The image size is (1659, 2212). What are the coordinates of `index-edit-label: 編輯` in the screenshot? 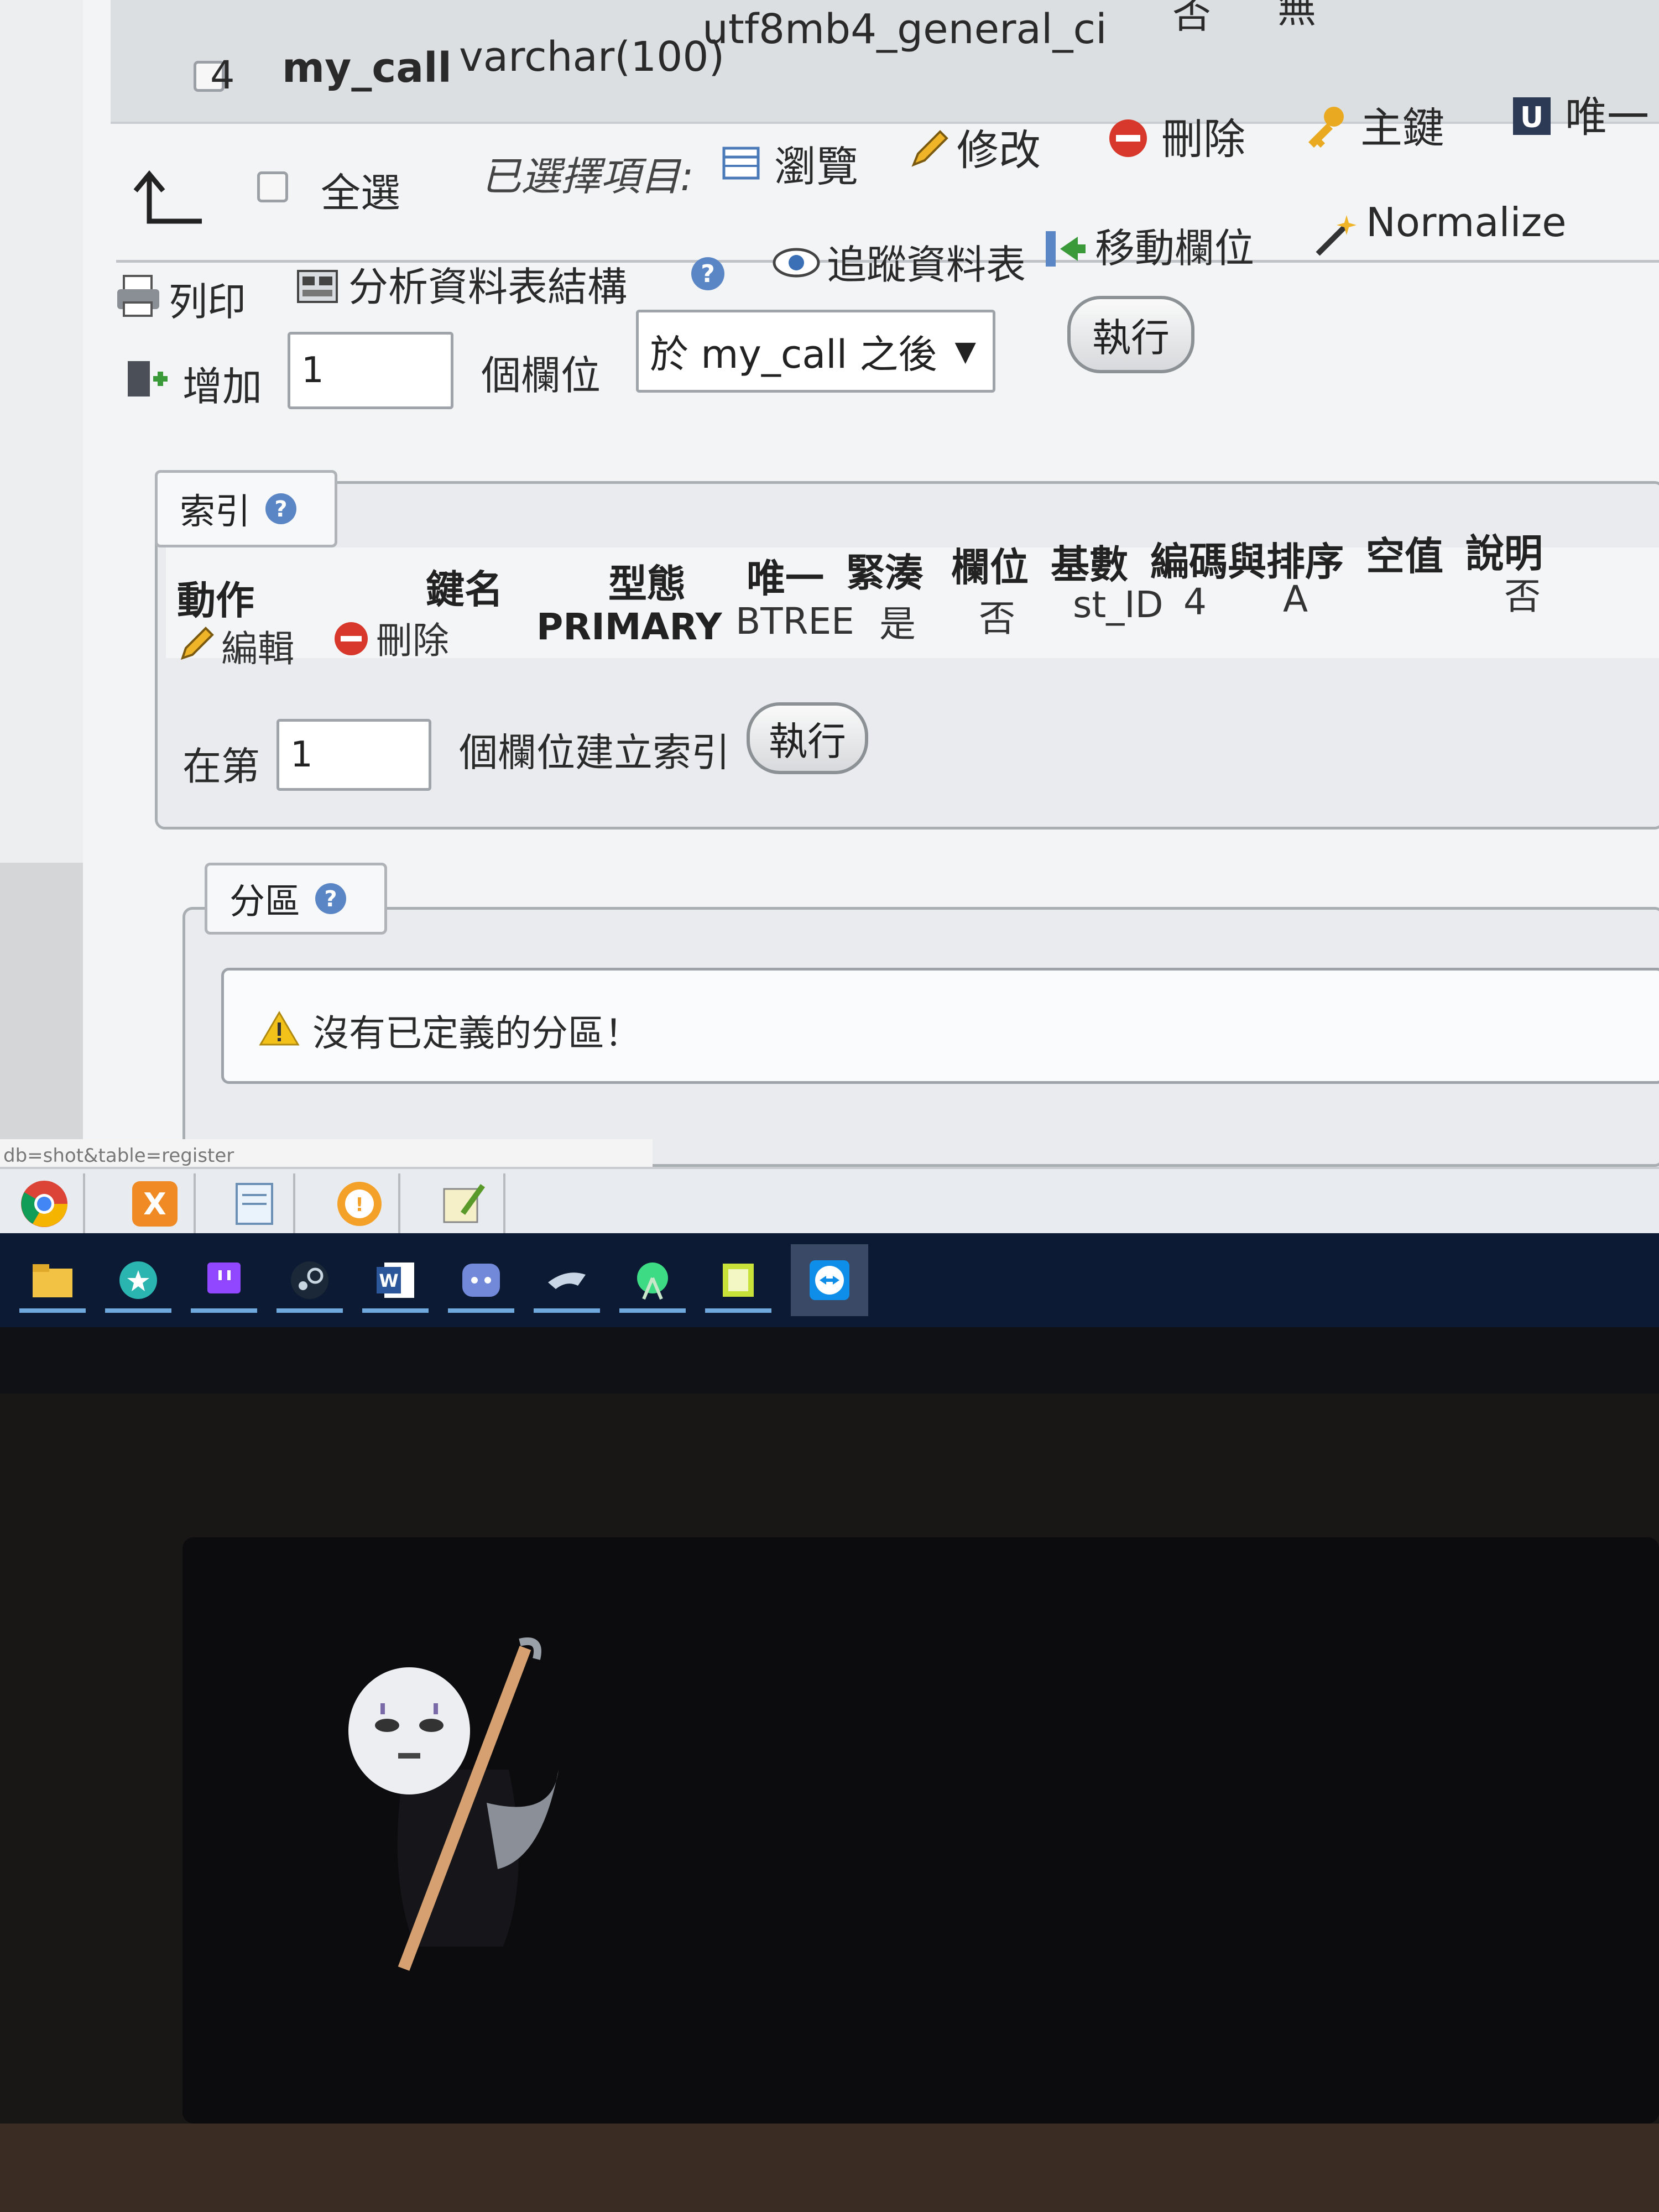 It's located at (258, 649).